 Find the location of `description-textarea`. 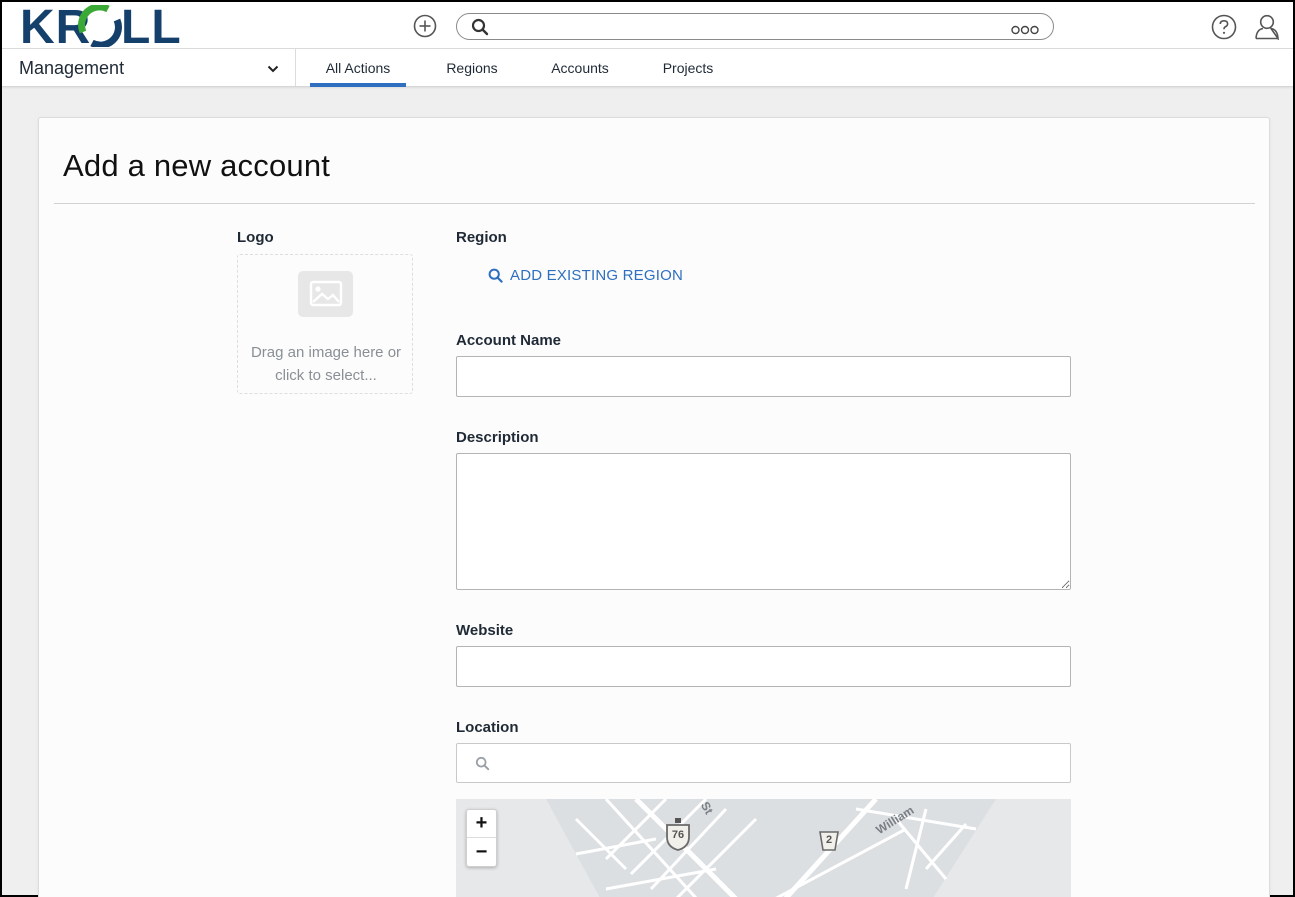

description-textarea is located at coordinates (763, 521).